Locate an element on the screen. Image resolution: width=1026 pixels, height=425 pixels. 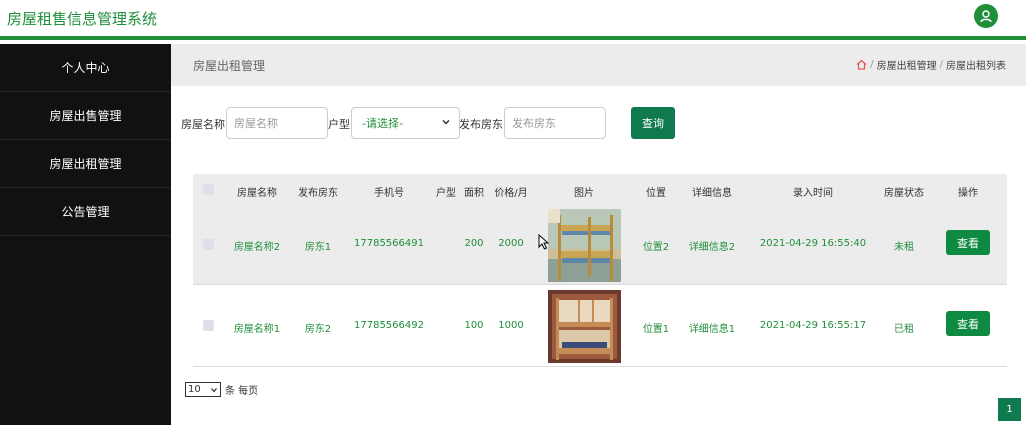
page-size-select: 10 is located at coordinates (203, 389).